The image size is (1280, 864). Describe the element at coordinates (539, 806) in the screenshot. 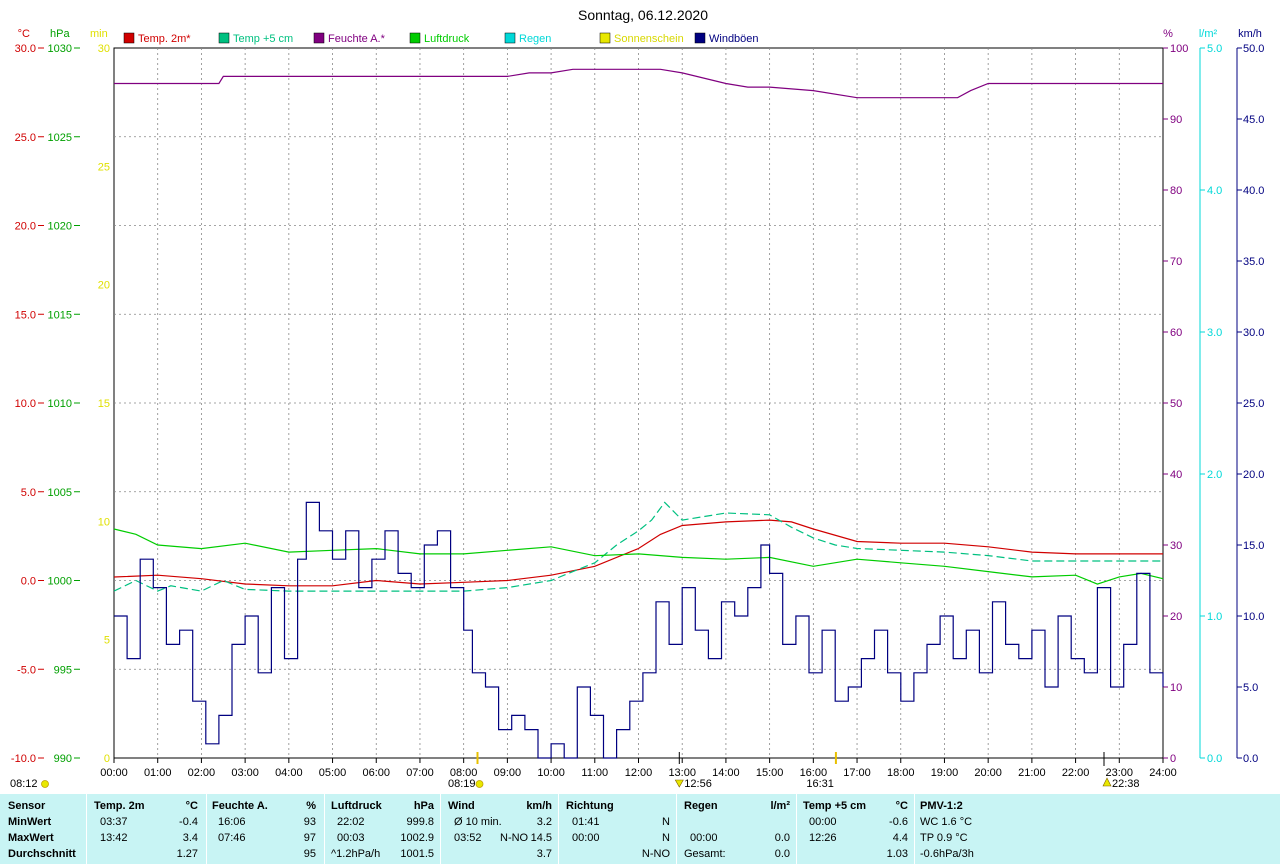

I see `header-wind-unit: km/h` at that location.